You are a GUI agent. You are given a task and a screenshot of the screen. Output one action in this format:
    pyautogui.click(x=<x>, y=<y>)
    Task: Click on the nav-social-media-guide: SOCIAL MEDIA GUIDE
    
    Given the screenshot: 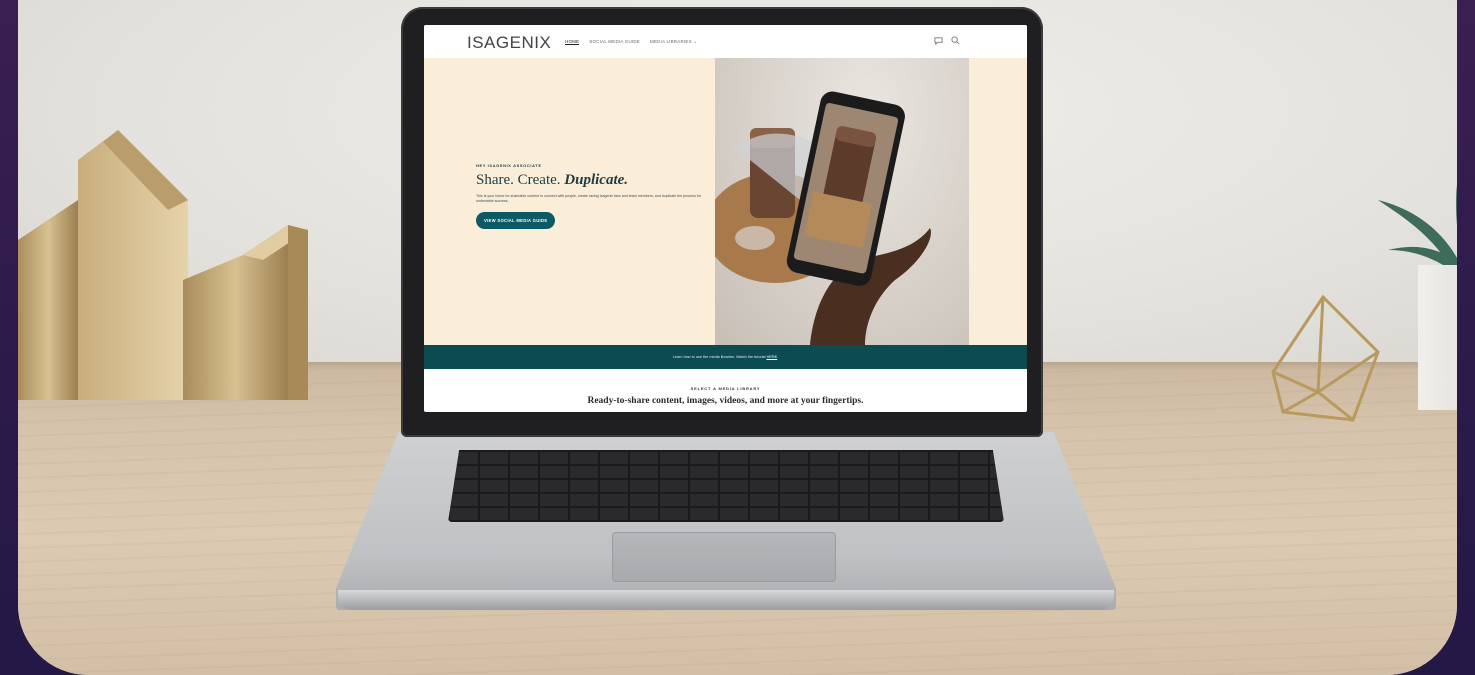 What is the action you would take?
    pyautogui.click(x=614, y=42)
    